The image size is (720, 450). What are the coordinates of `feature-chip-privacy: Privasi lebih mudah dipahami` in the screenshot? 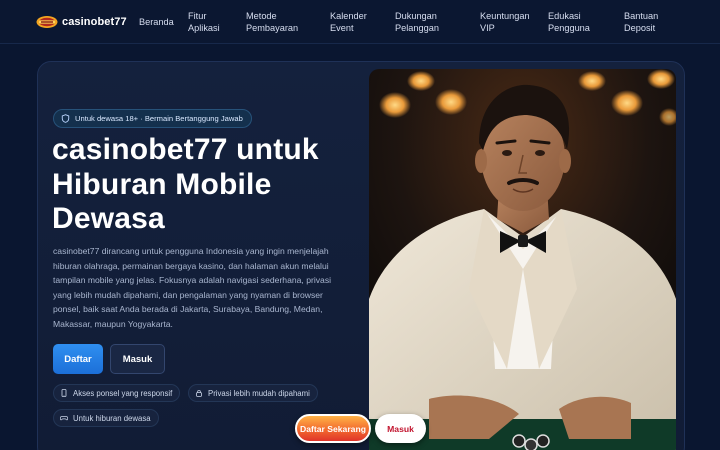 It's located at (253, 393).